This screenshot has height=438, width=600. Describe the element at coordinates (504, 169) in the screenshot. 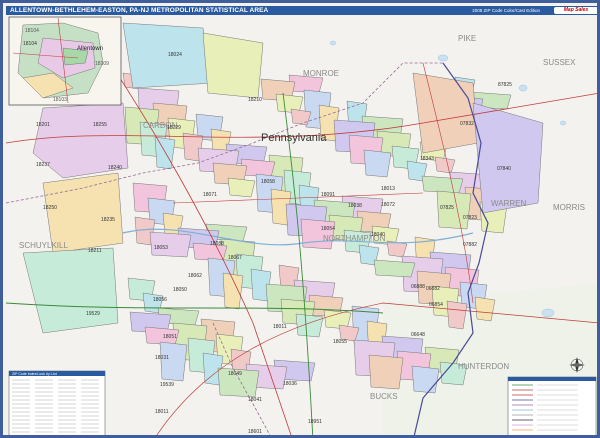

I see `zip-label: 07840` at that location.